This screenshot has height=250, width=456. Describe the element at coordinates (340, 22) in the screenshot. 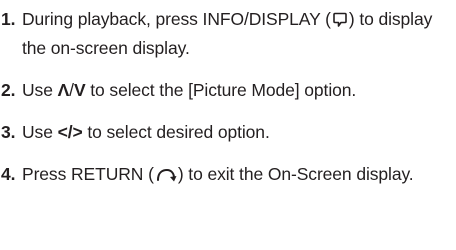

I see `info-display-icon` at that location.